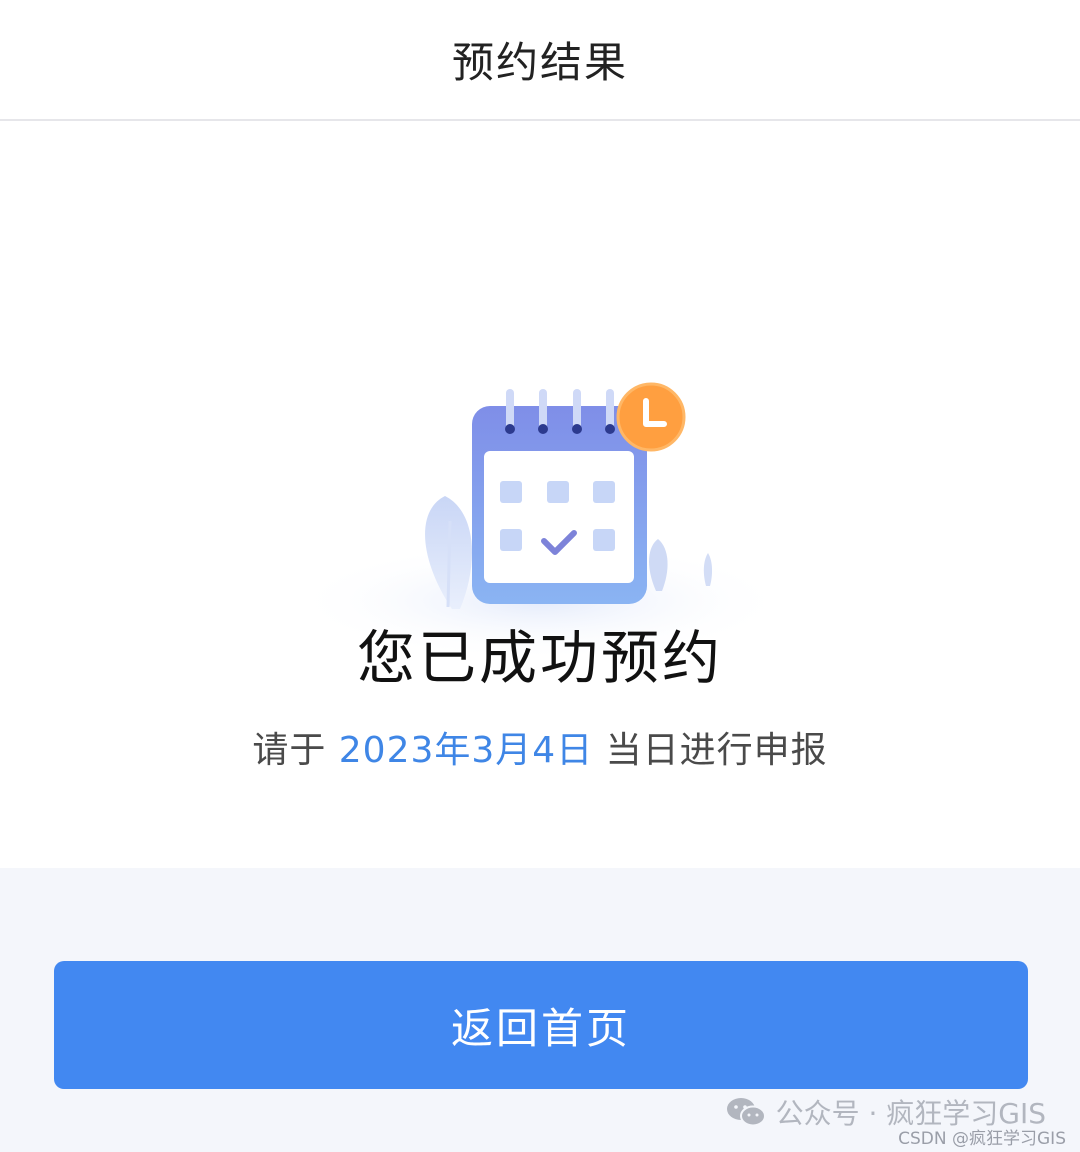  I want to click on instruction-suffix: 当日进行申报, so click(716, 750).